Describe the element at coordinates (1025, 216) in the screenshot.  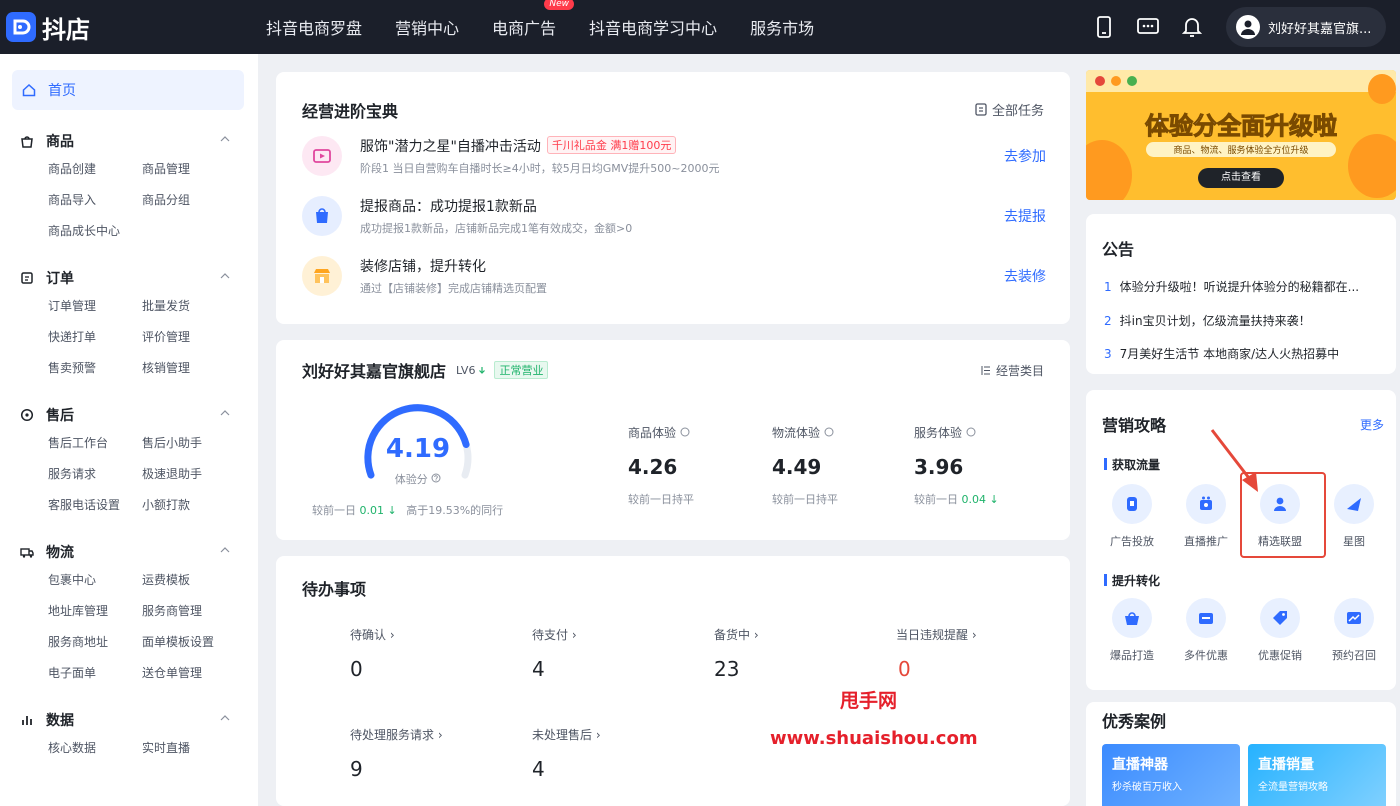
I see `submit-button: 去提报` at that location.